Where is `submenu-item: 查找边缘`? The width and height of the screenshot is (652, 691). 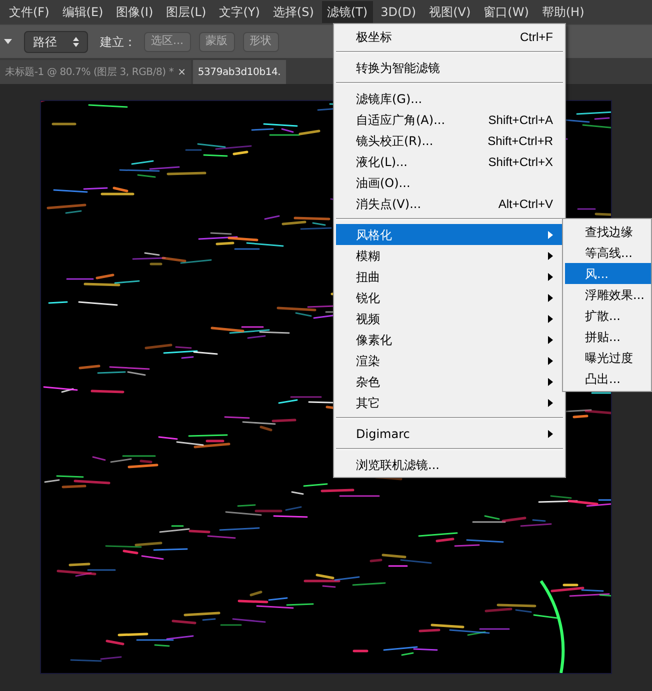
submenu-item: 查找边缘 is located at coordinates (608, 231).